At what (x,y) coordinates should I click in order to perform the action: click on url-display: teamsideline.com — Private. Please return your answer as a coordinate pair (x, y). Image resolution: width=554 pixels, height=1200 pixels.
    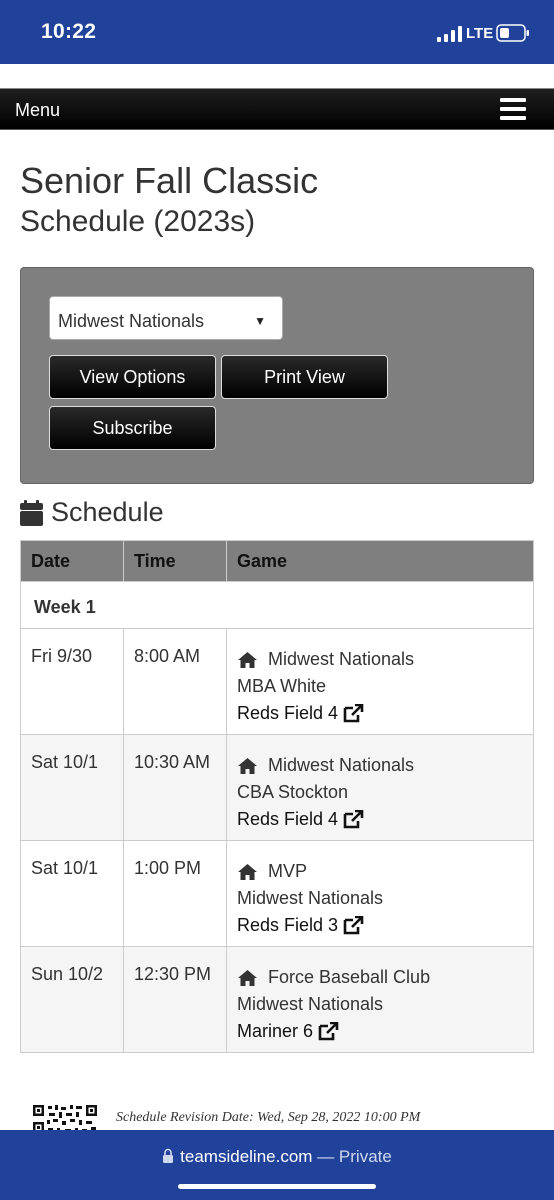
    Looking at the image, I should click on (277, 1157).